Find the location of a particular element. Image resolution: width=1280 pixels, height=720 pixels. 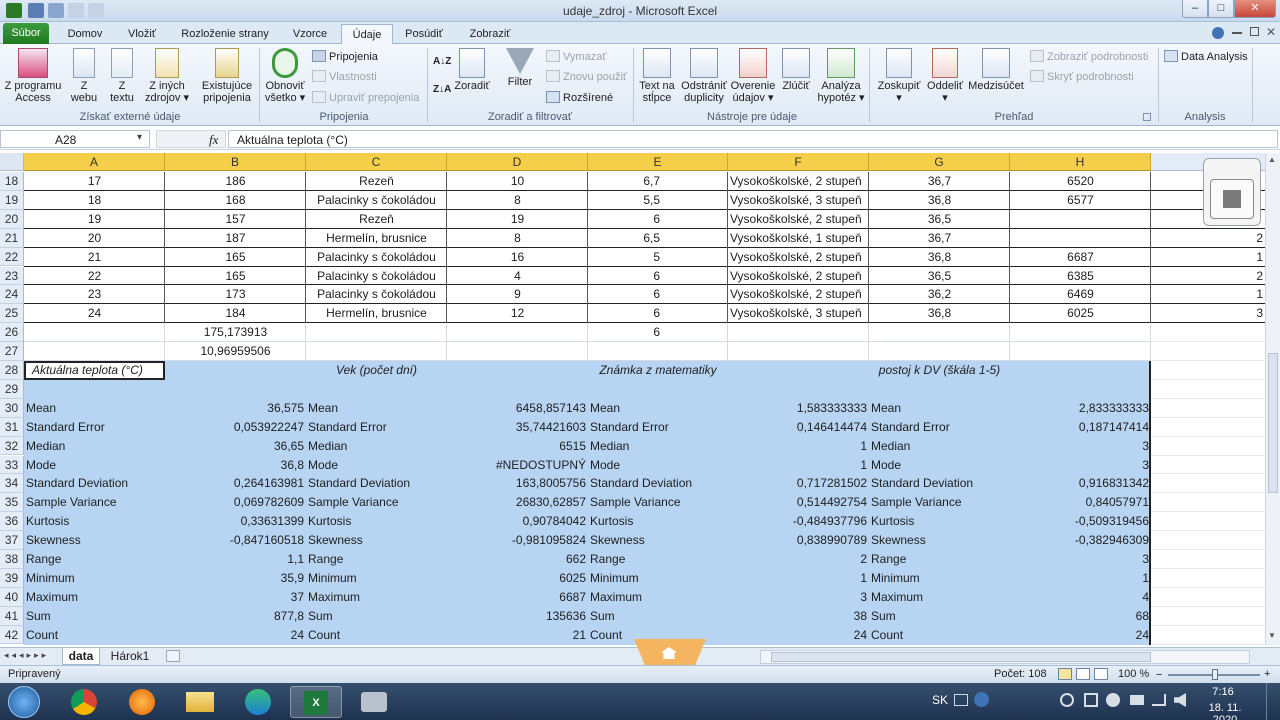

vertical-scrollbar: ▲ ▼ is located at coordinates (1272, 399).